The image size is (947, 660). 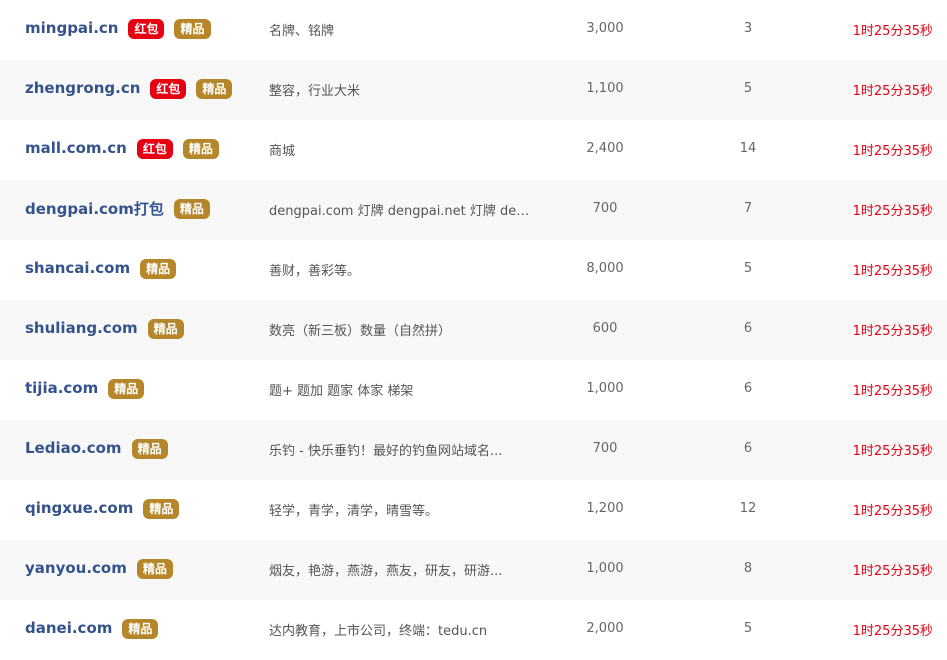 What do you see at coordinates (605, 148) in the screenshot?
I see `price-cell: 2,400` at bounding box center [605, 148].